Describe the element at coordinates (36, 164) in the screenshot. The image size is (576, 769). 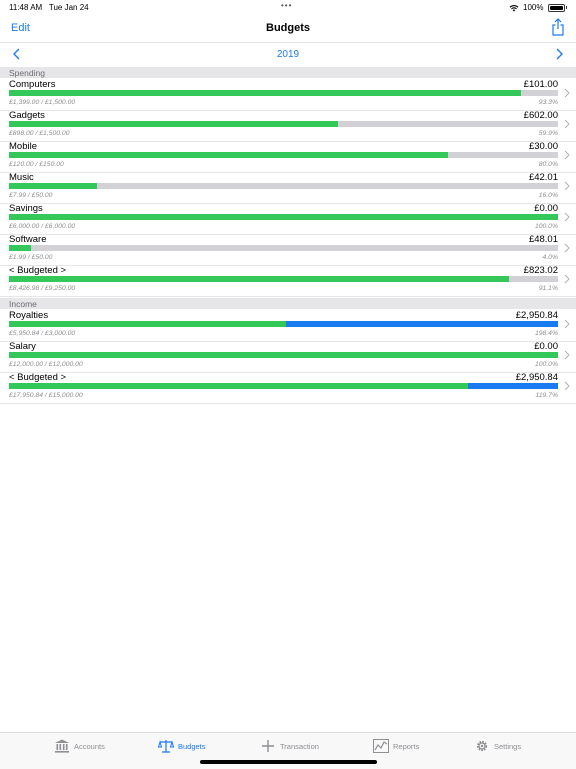
I see `budget-detail: £120.00 / £150.00` at that location.